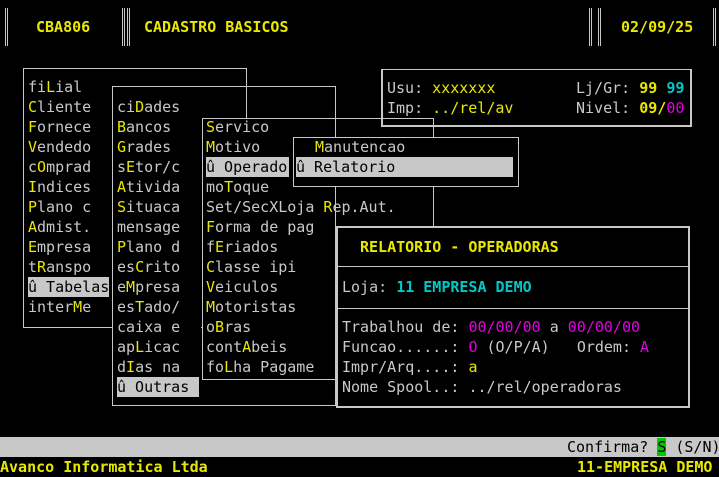  I want to click on submenu-outras-item: fEriados, so click(242, 247).